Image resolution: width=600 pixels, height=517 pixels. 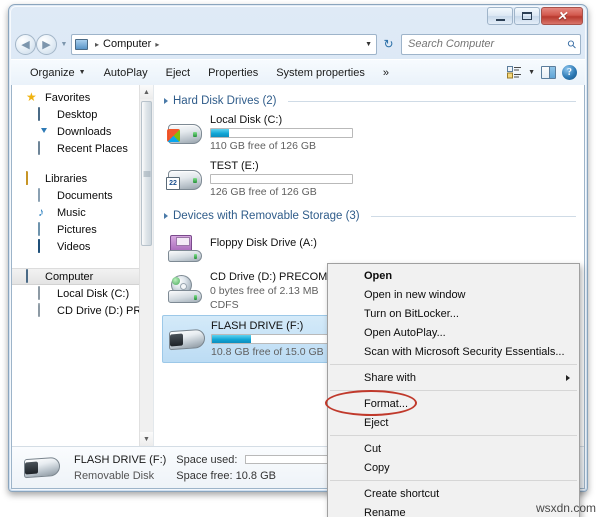 What do you see at coordinates (531, 72) in the screenshot?
I see `view-dropdown-icon: ▼` at bounding box center [531, 72].